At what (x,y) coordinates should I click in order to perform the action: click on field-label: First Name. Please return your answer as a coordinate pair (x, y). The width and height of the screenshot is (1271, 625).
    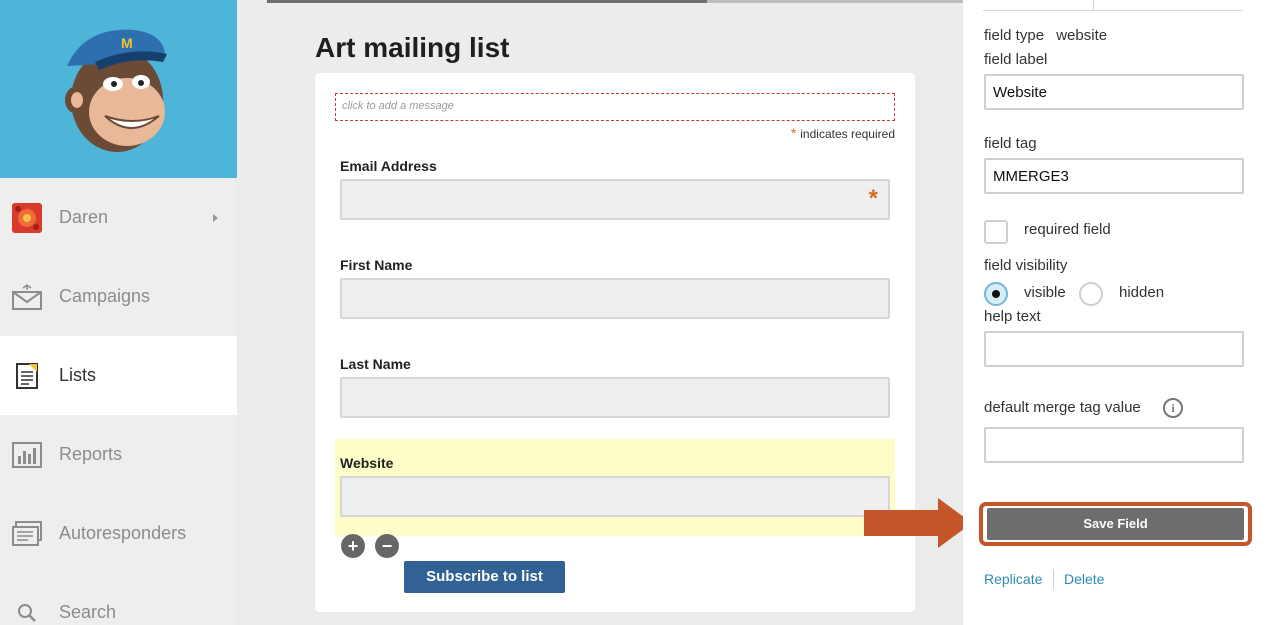
    Looking at the image, I should click on (376, 265).